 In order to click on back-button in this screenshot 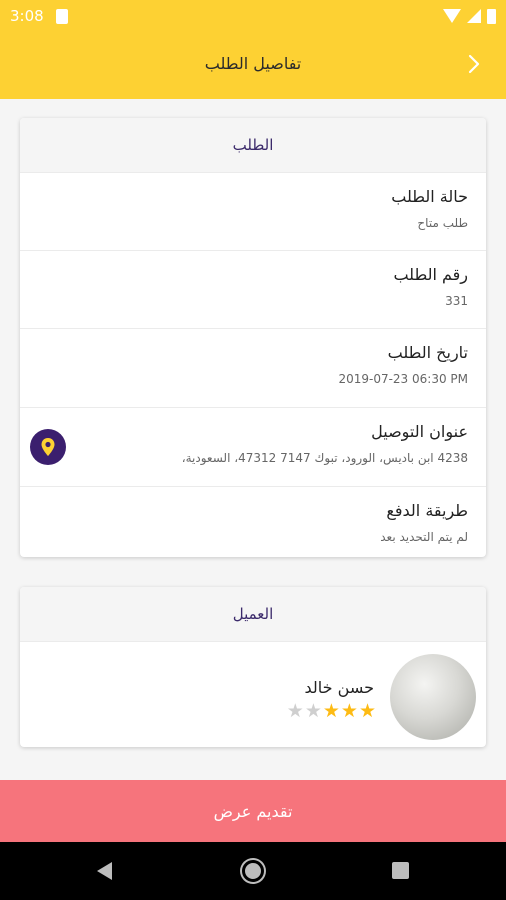, I will do `click(474, 64)`.